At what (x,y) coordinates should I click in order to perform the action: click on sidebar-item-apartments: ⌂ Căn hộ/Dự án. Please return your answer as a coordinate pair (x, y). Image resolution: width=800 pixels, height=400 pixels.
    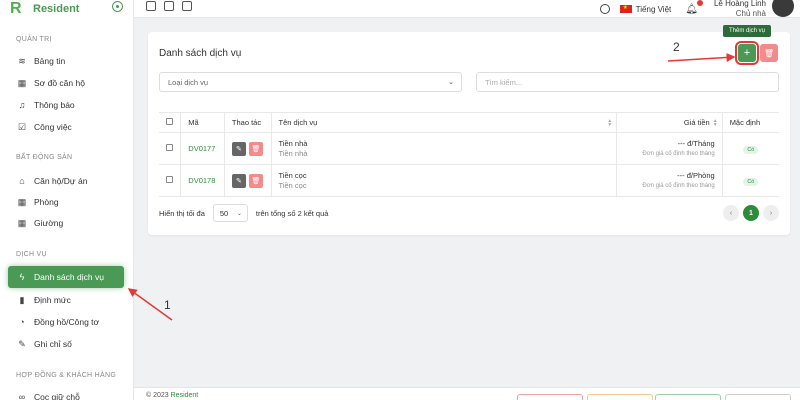
    Looking at the image, I should click on (66, 181).